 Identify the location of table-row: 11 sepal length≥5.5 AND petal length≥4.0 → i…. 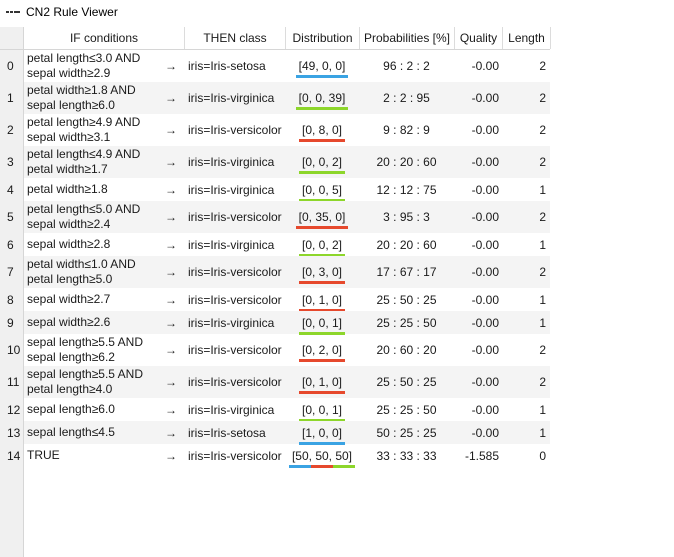
(275, 382).